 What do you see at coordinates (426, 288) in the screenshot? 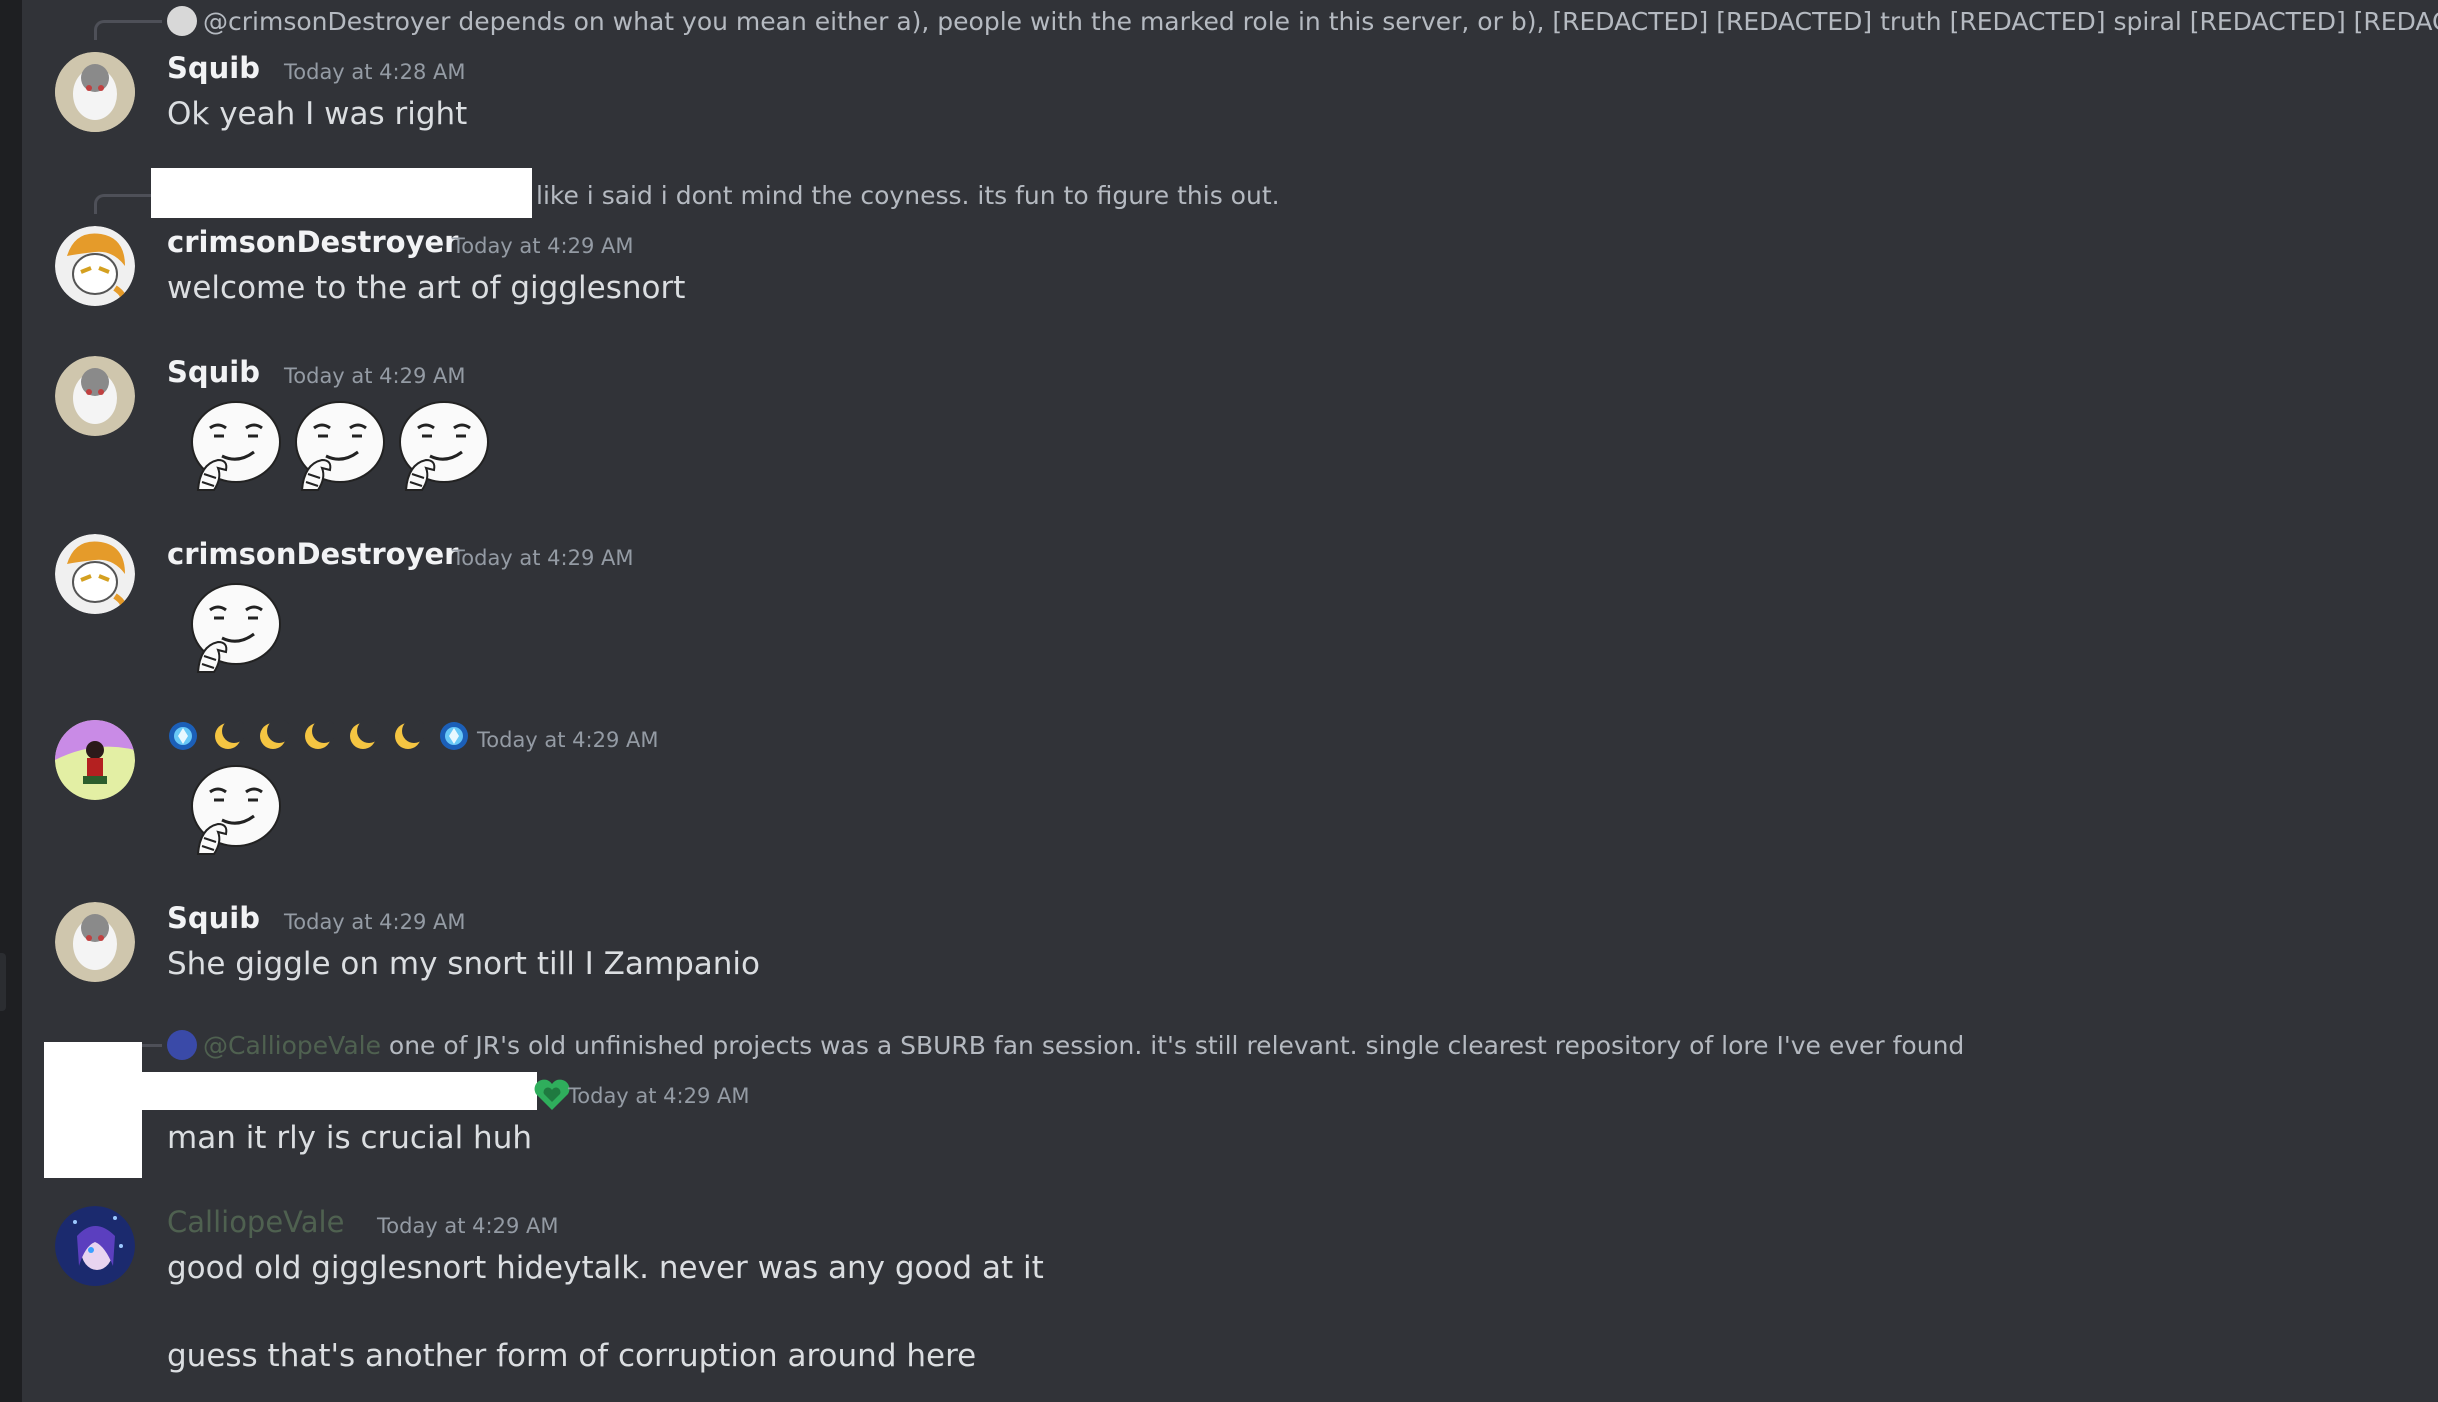
I see `message-text: welcome to the art of gigglesnort` at bounding box center [426, 288].